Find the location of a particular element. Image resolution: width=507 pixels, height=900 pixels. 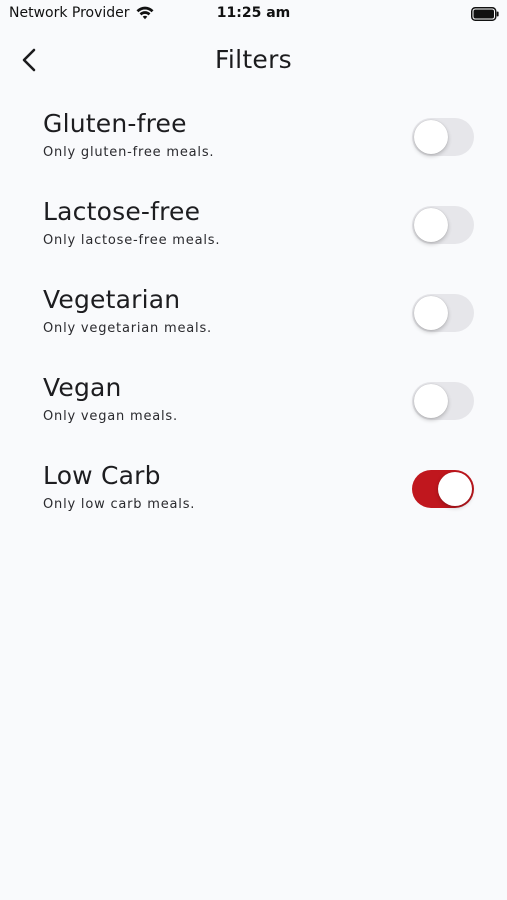

filter-title: Lactose-free is located at coordinates (122, 211).